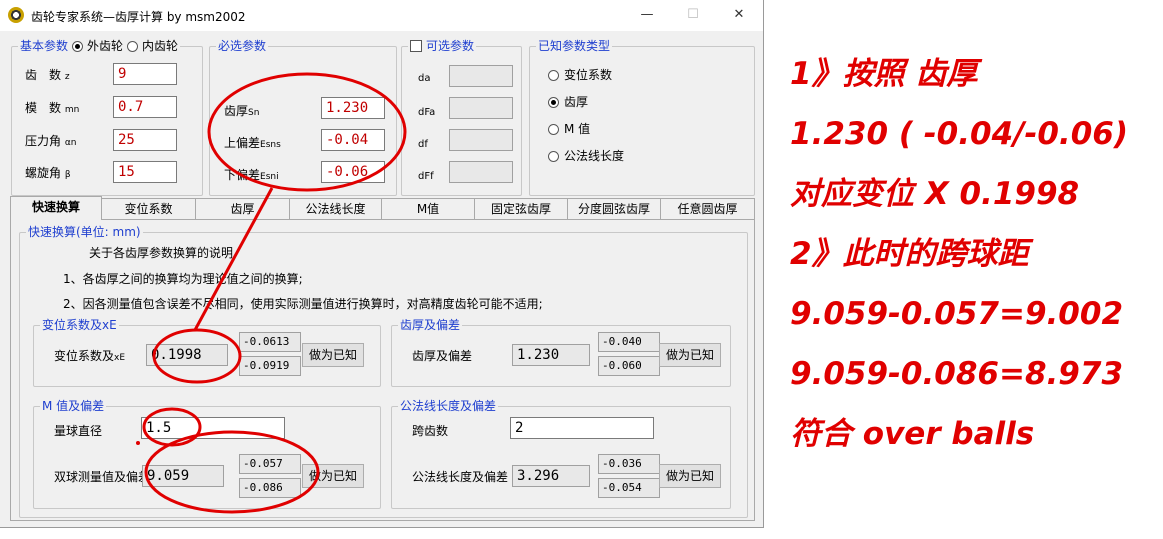  I want to click on known-thickness-label: 齿厚, so click(576, 102).